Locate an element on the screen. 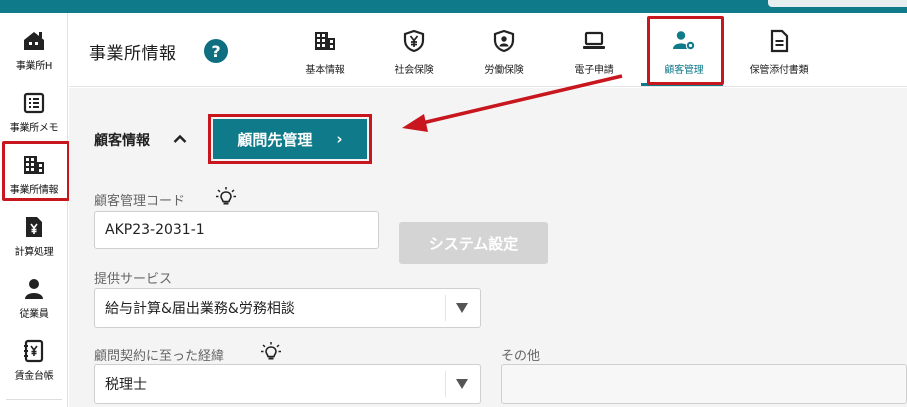 Image resolution: width=907 pixels, height=407 pixels. section-title: 顧客情報 is located at coordinates (122, 141).